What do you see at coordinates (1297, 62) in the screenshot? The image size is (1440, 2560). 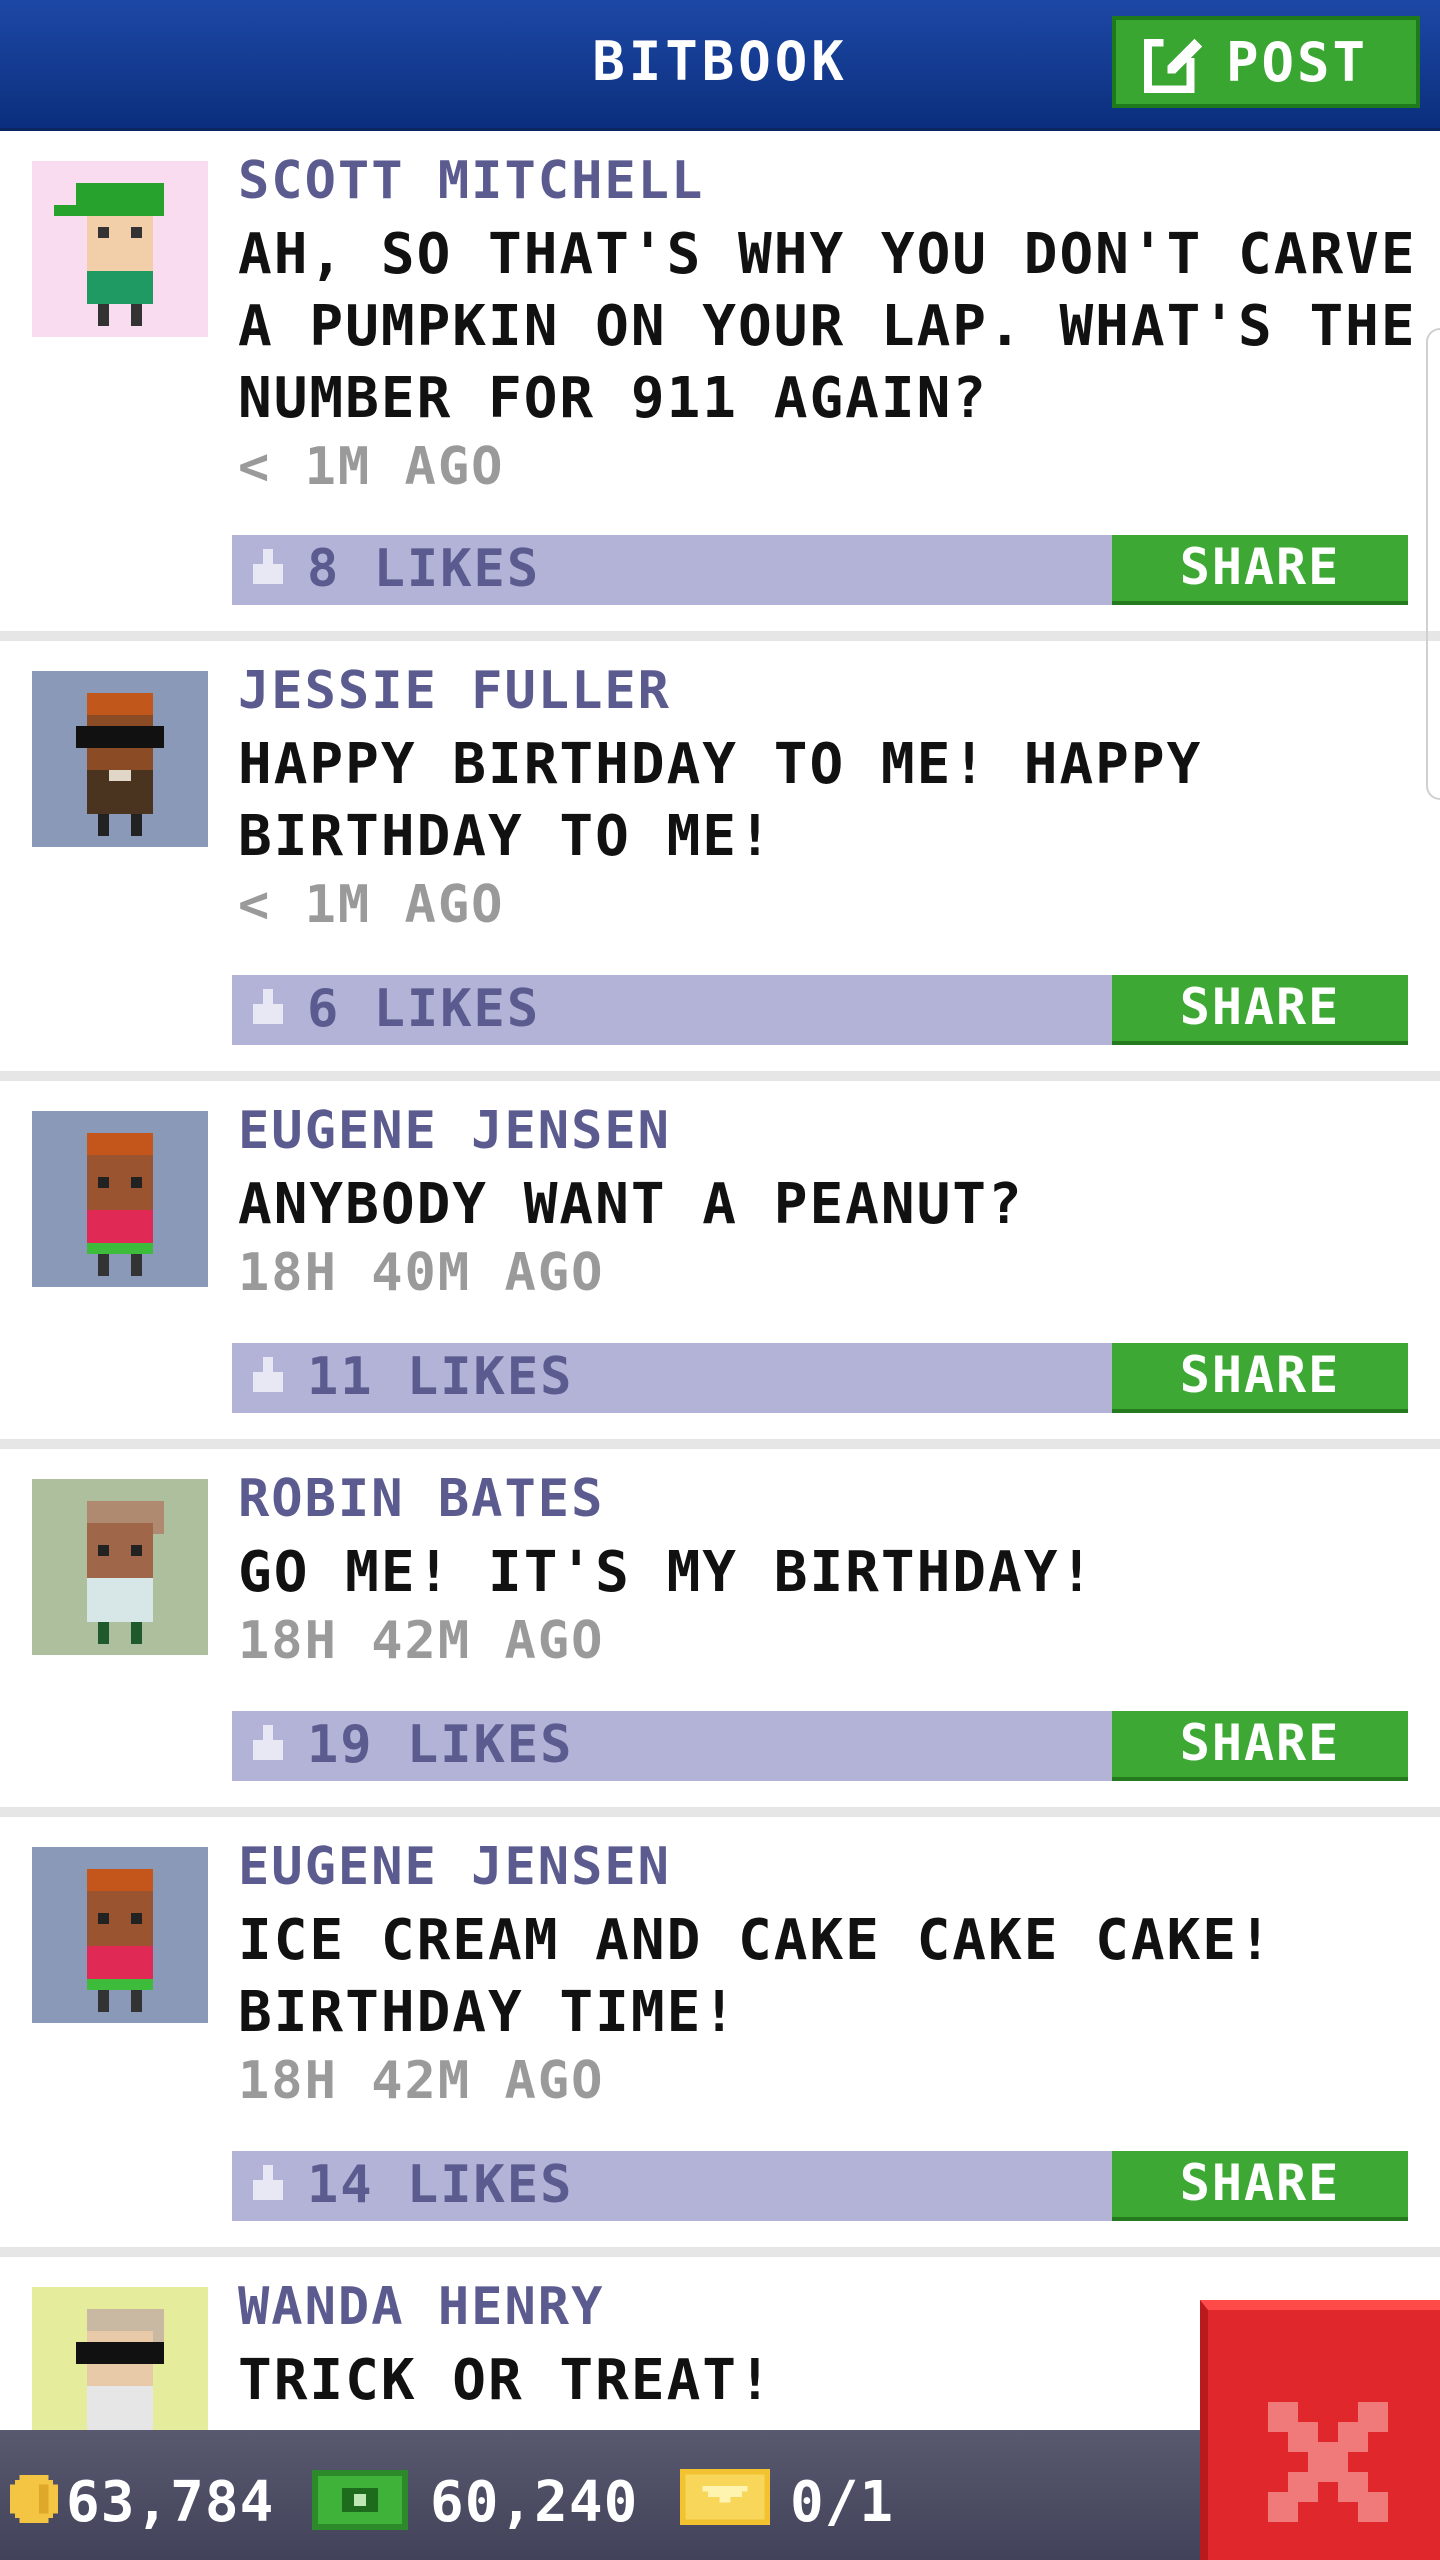 I see `post-button-label: POST` at bounding box center [1297, 62].